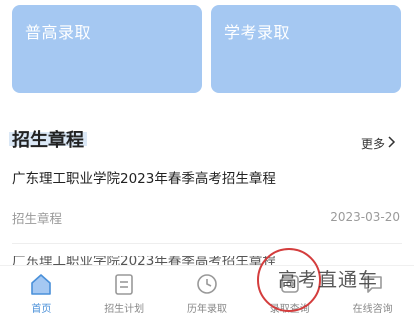 The height and width of the screenshot is (318, 414). Describe the element at coordinates (206, 309) in the screenshot. I see `tab-past-admissions-label: 历年录取` at that location.